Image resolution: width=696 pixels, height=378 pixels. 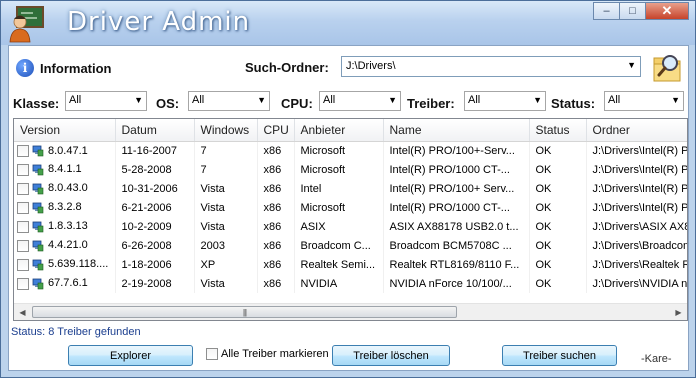 I want to click on column-header-status: Status, so click(x=558, y=130).